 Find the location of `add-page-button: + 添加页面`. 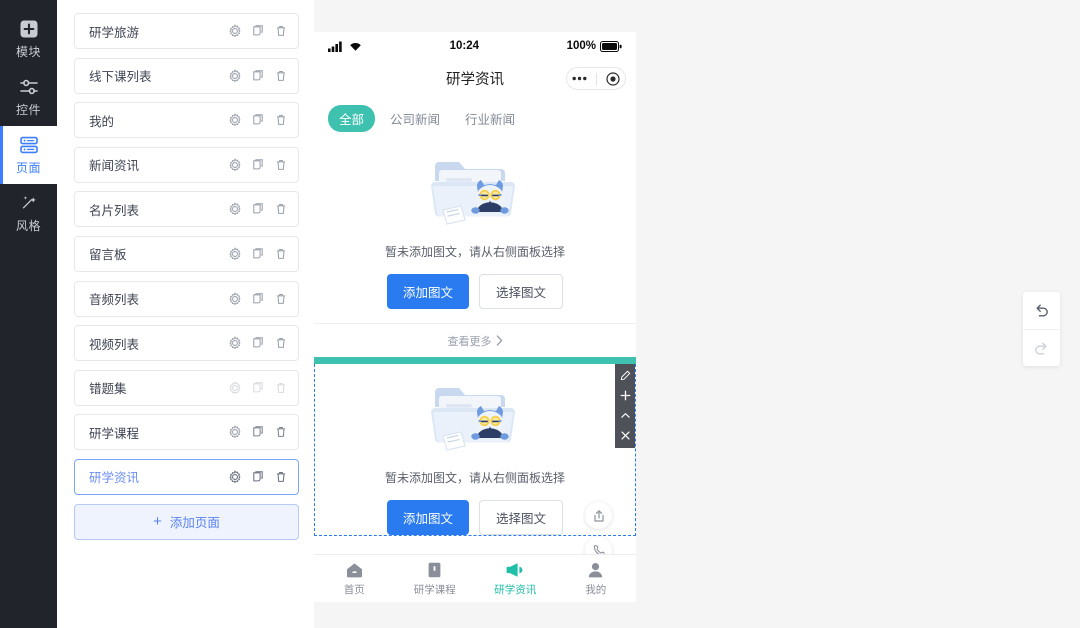

add-page-button: + 添加页面 is located at coordinates (186, 521).